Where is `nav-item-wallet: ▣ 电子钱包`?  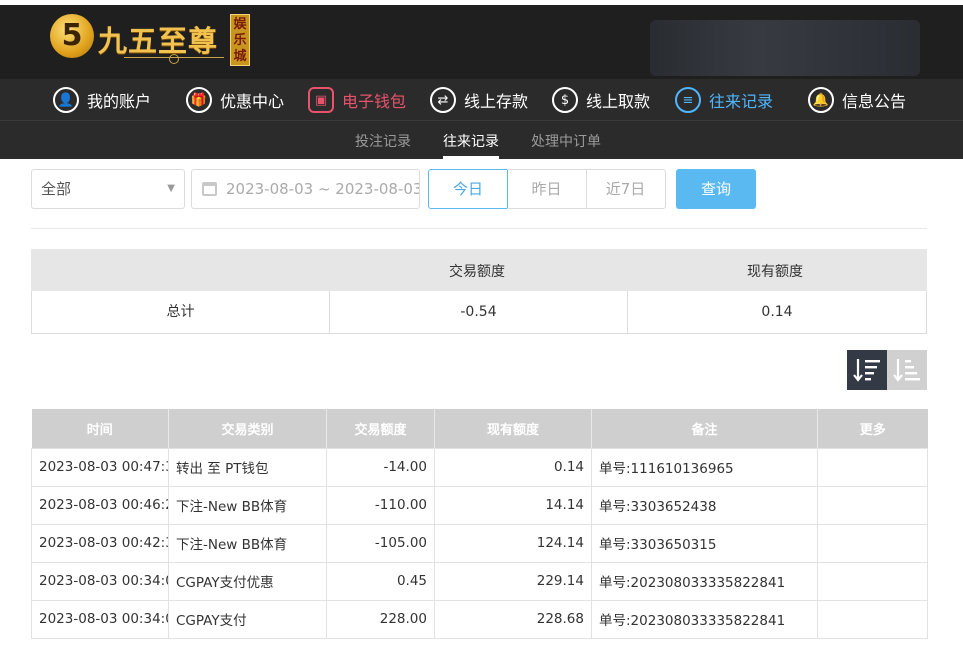 nav-item-wallet: ▣ 电子钱包 is located at coordinates (357, 100).